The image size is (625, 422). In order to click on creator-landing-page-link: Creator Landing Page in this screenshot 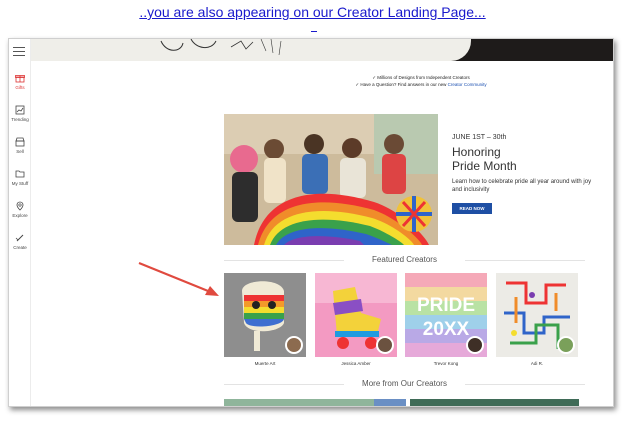, I will do `click(405, 12)`.